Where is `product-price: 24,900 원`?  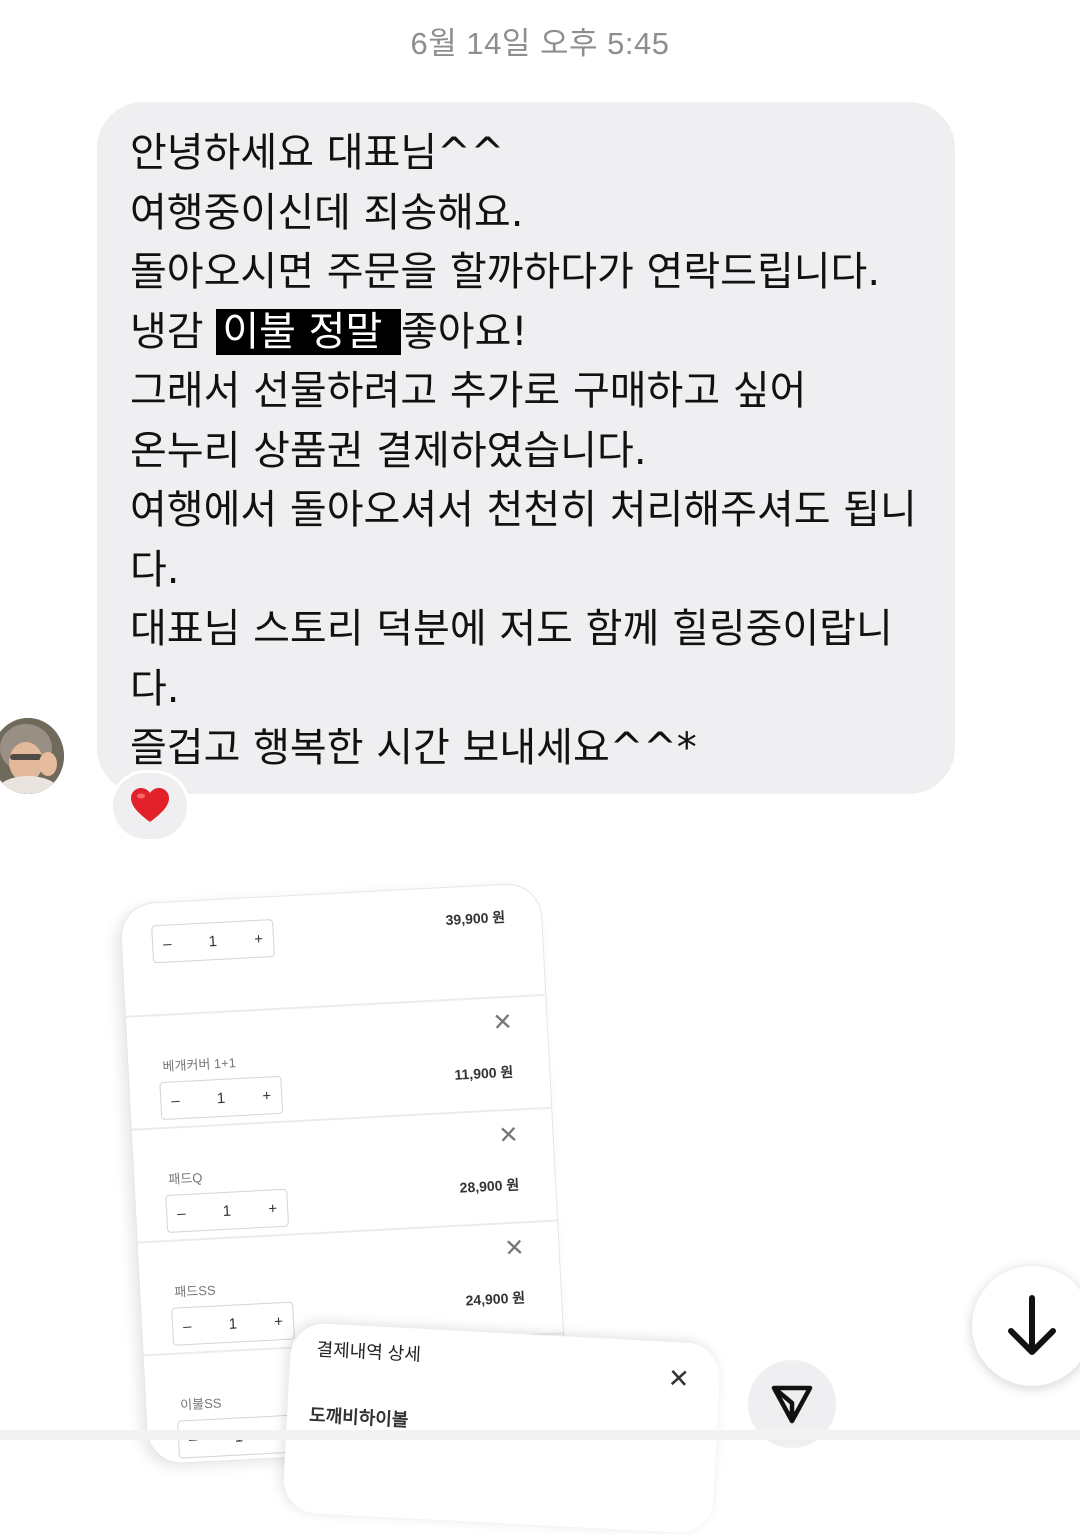 product-price: 24,900 원 is located at coordinates (495, 1299).